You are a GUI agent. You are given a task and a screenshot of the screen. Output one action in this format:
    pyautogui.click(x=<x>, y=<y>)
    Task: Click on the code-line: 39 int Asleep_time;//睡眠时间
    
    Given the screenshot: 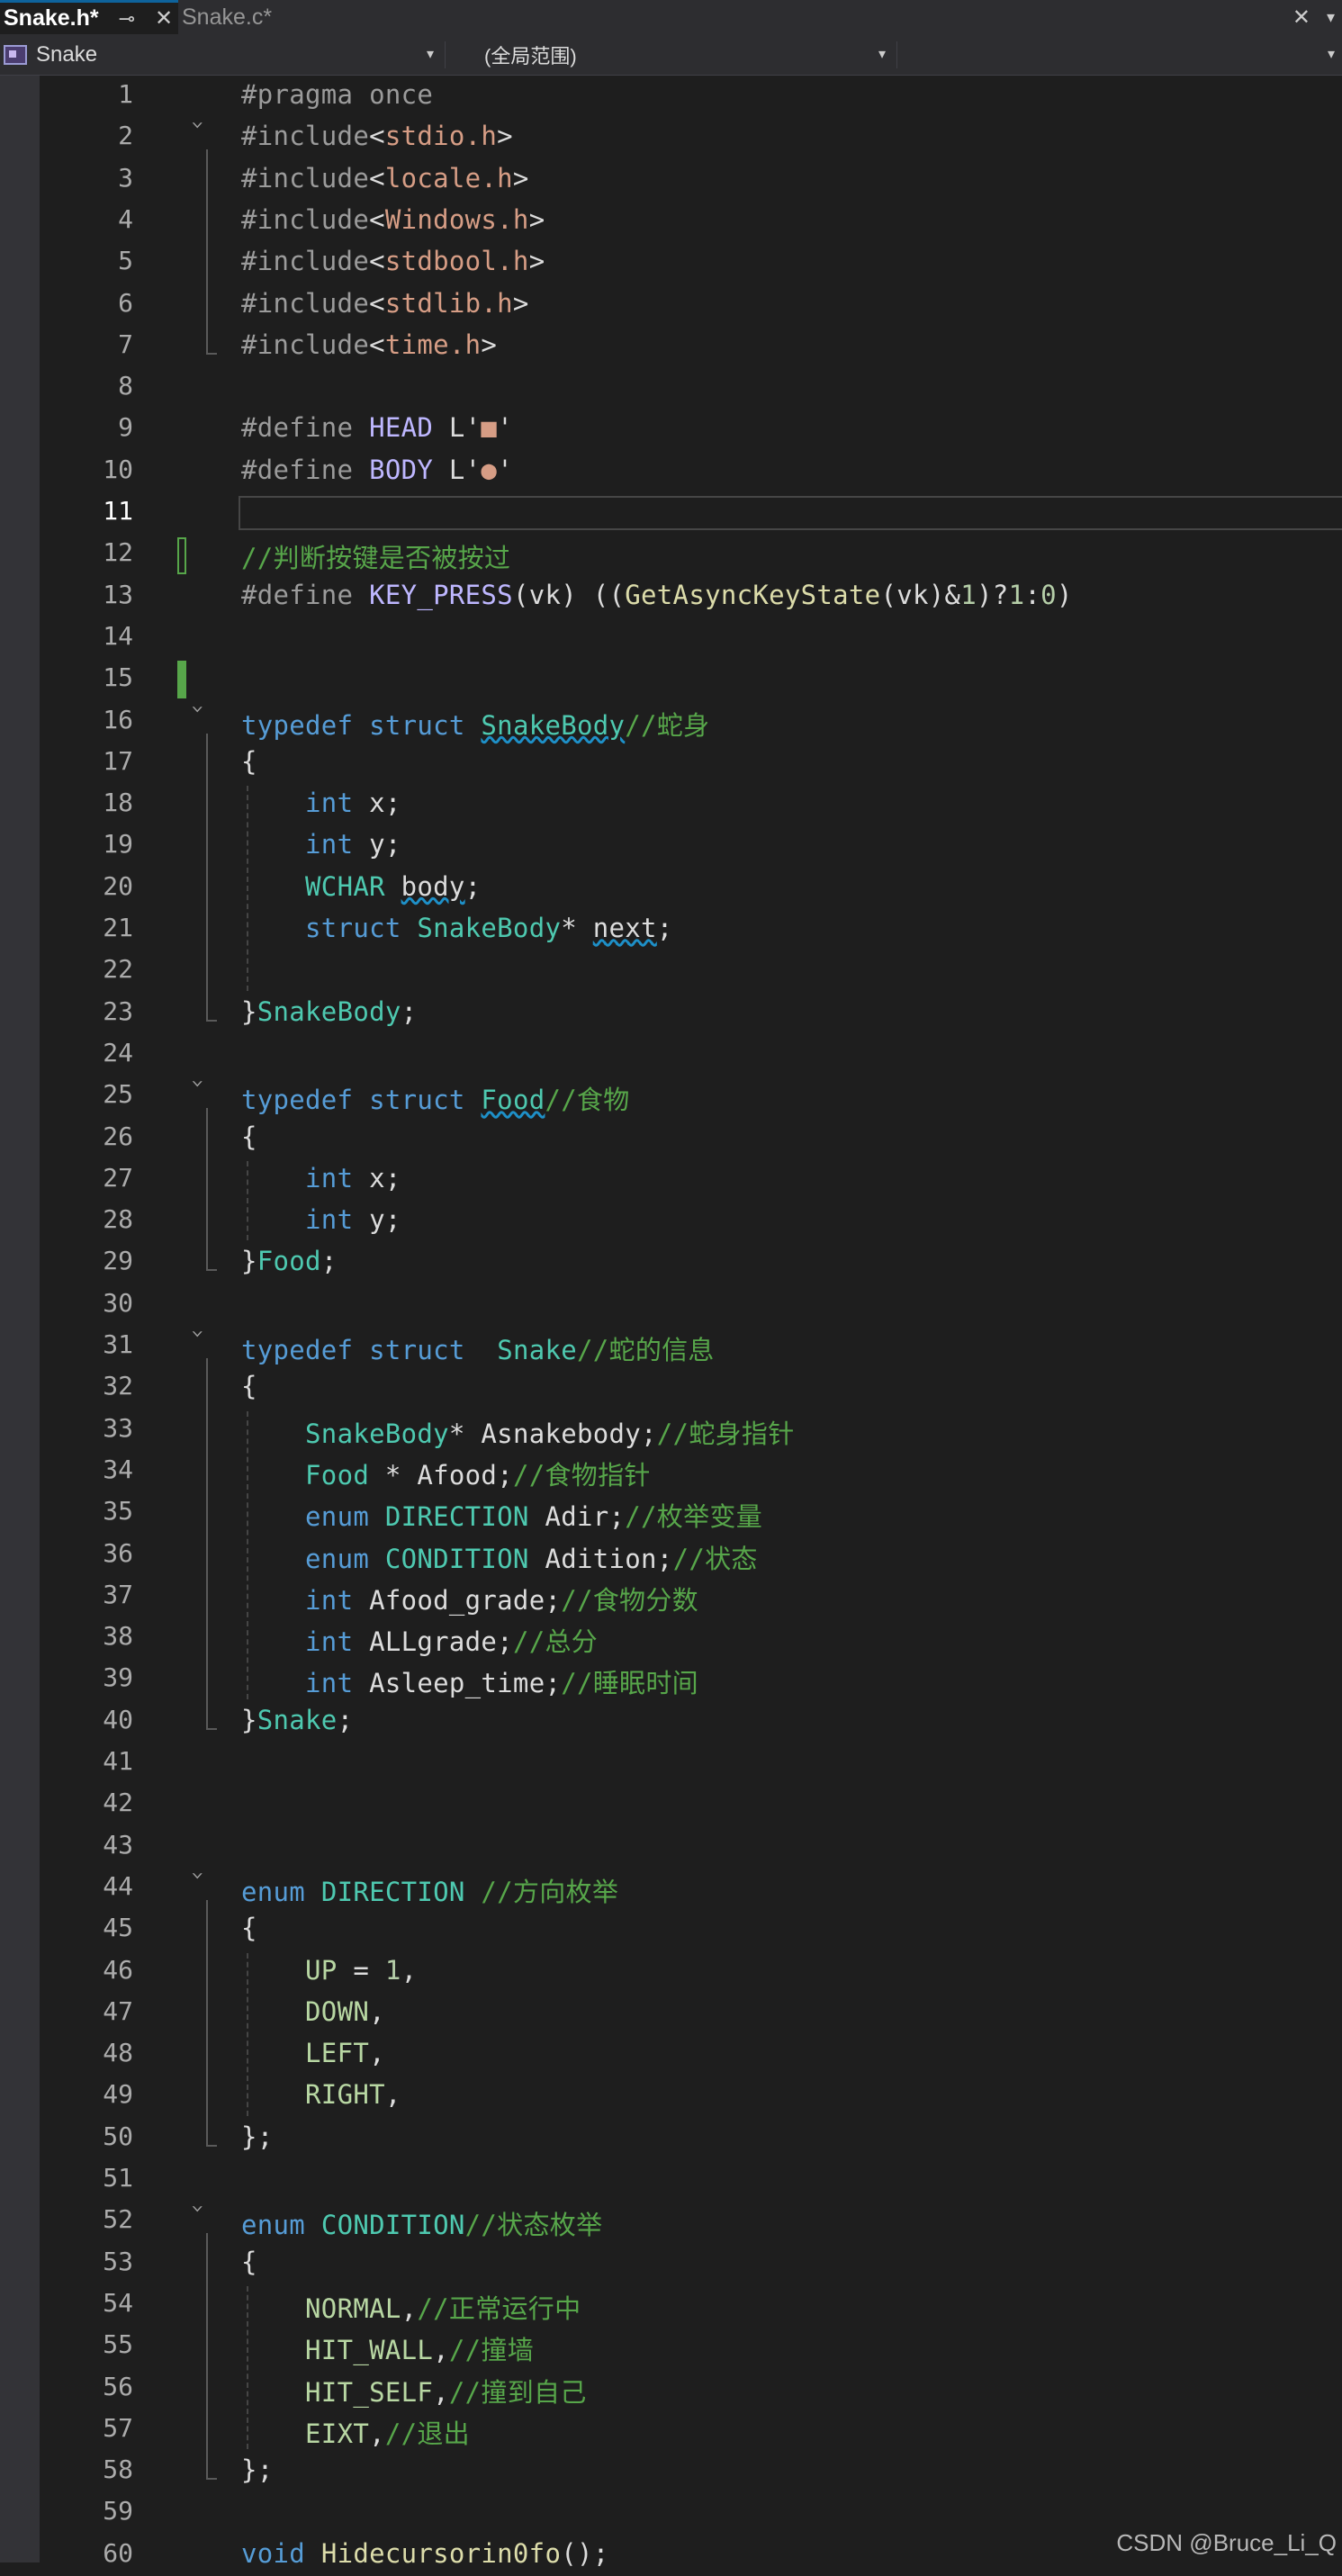 What is the action you would take?
    pyautogui.click(x=691, y=1679)
    